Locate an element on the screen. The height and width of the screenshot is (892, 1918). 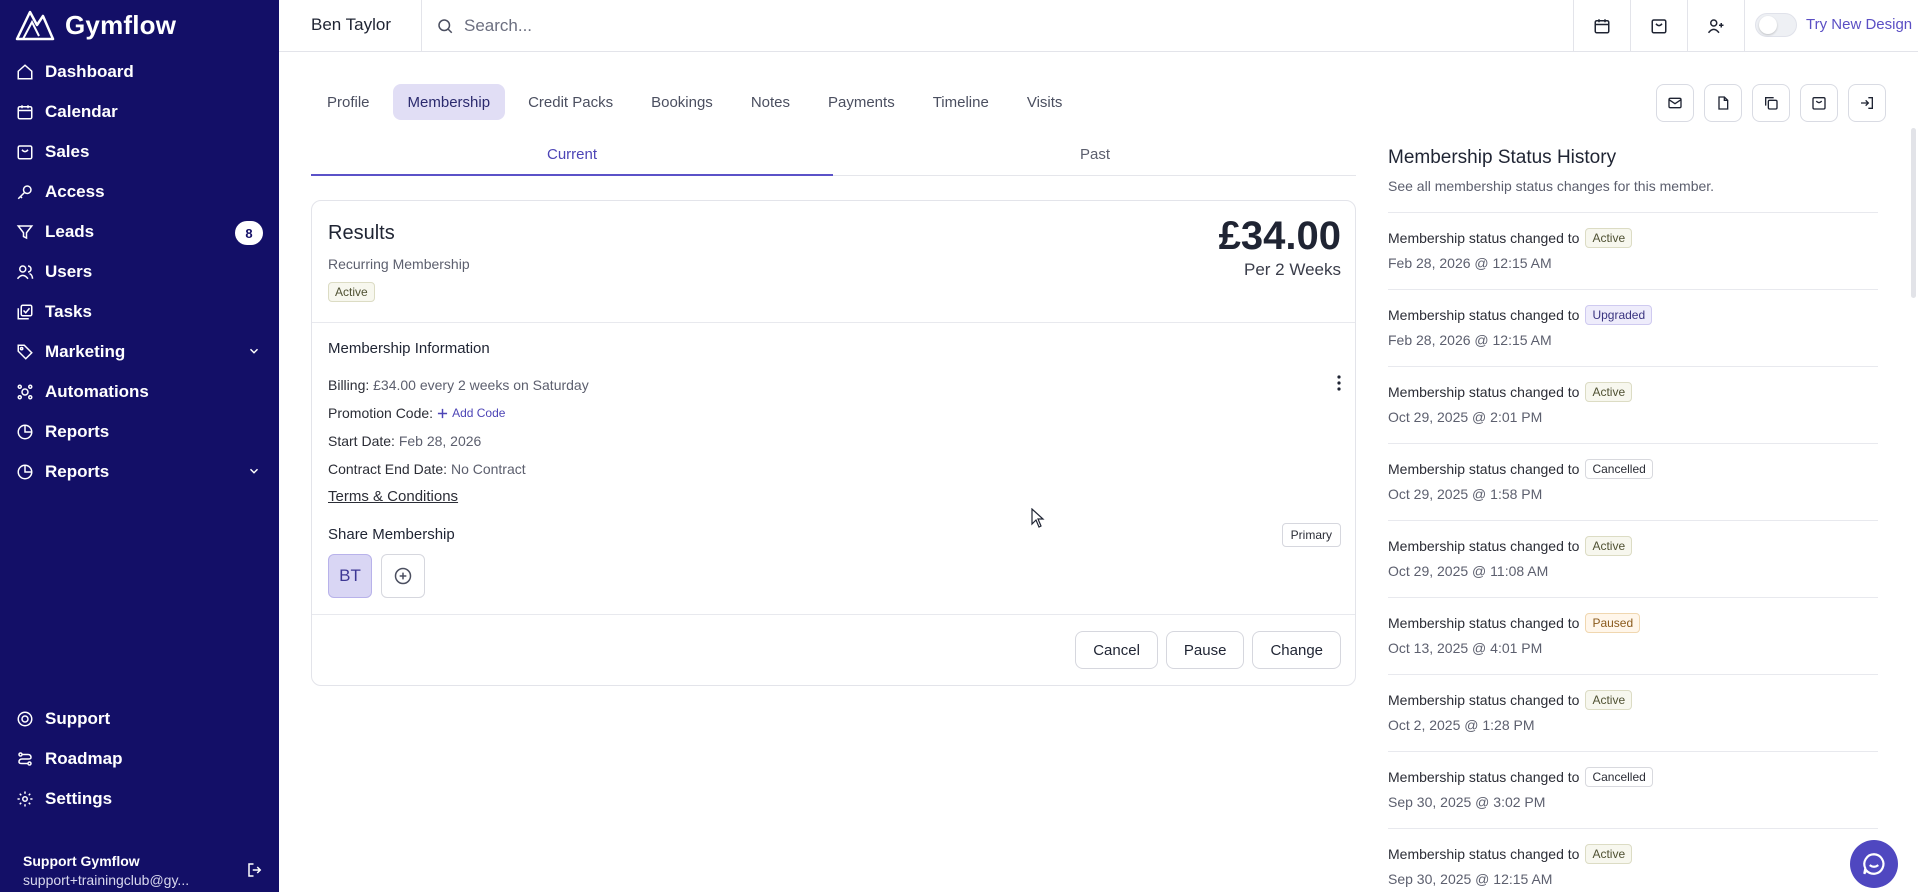
tab-payments: Payments is located at coordinates (861, 102).